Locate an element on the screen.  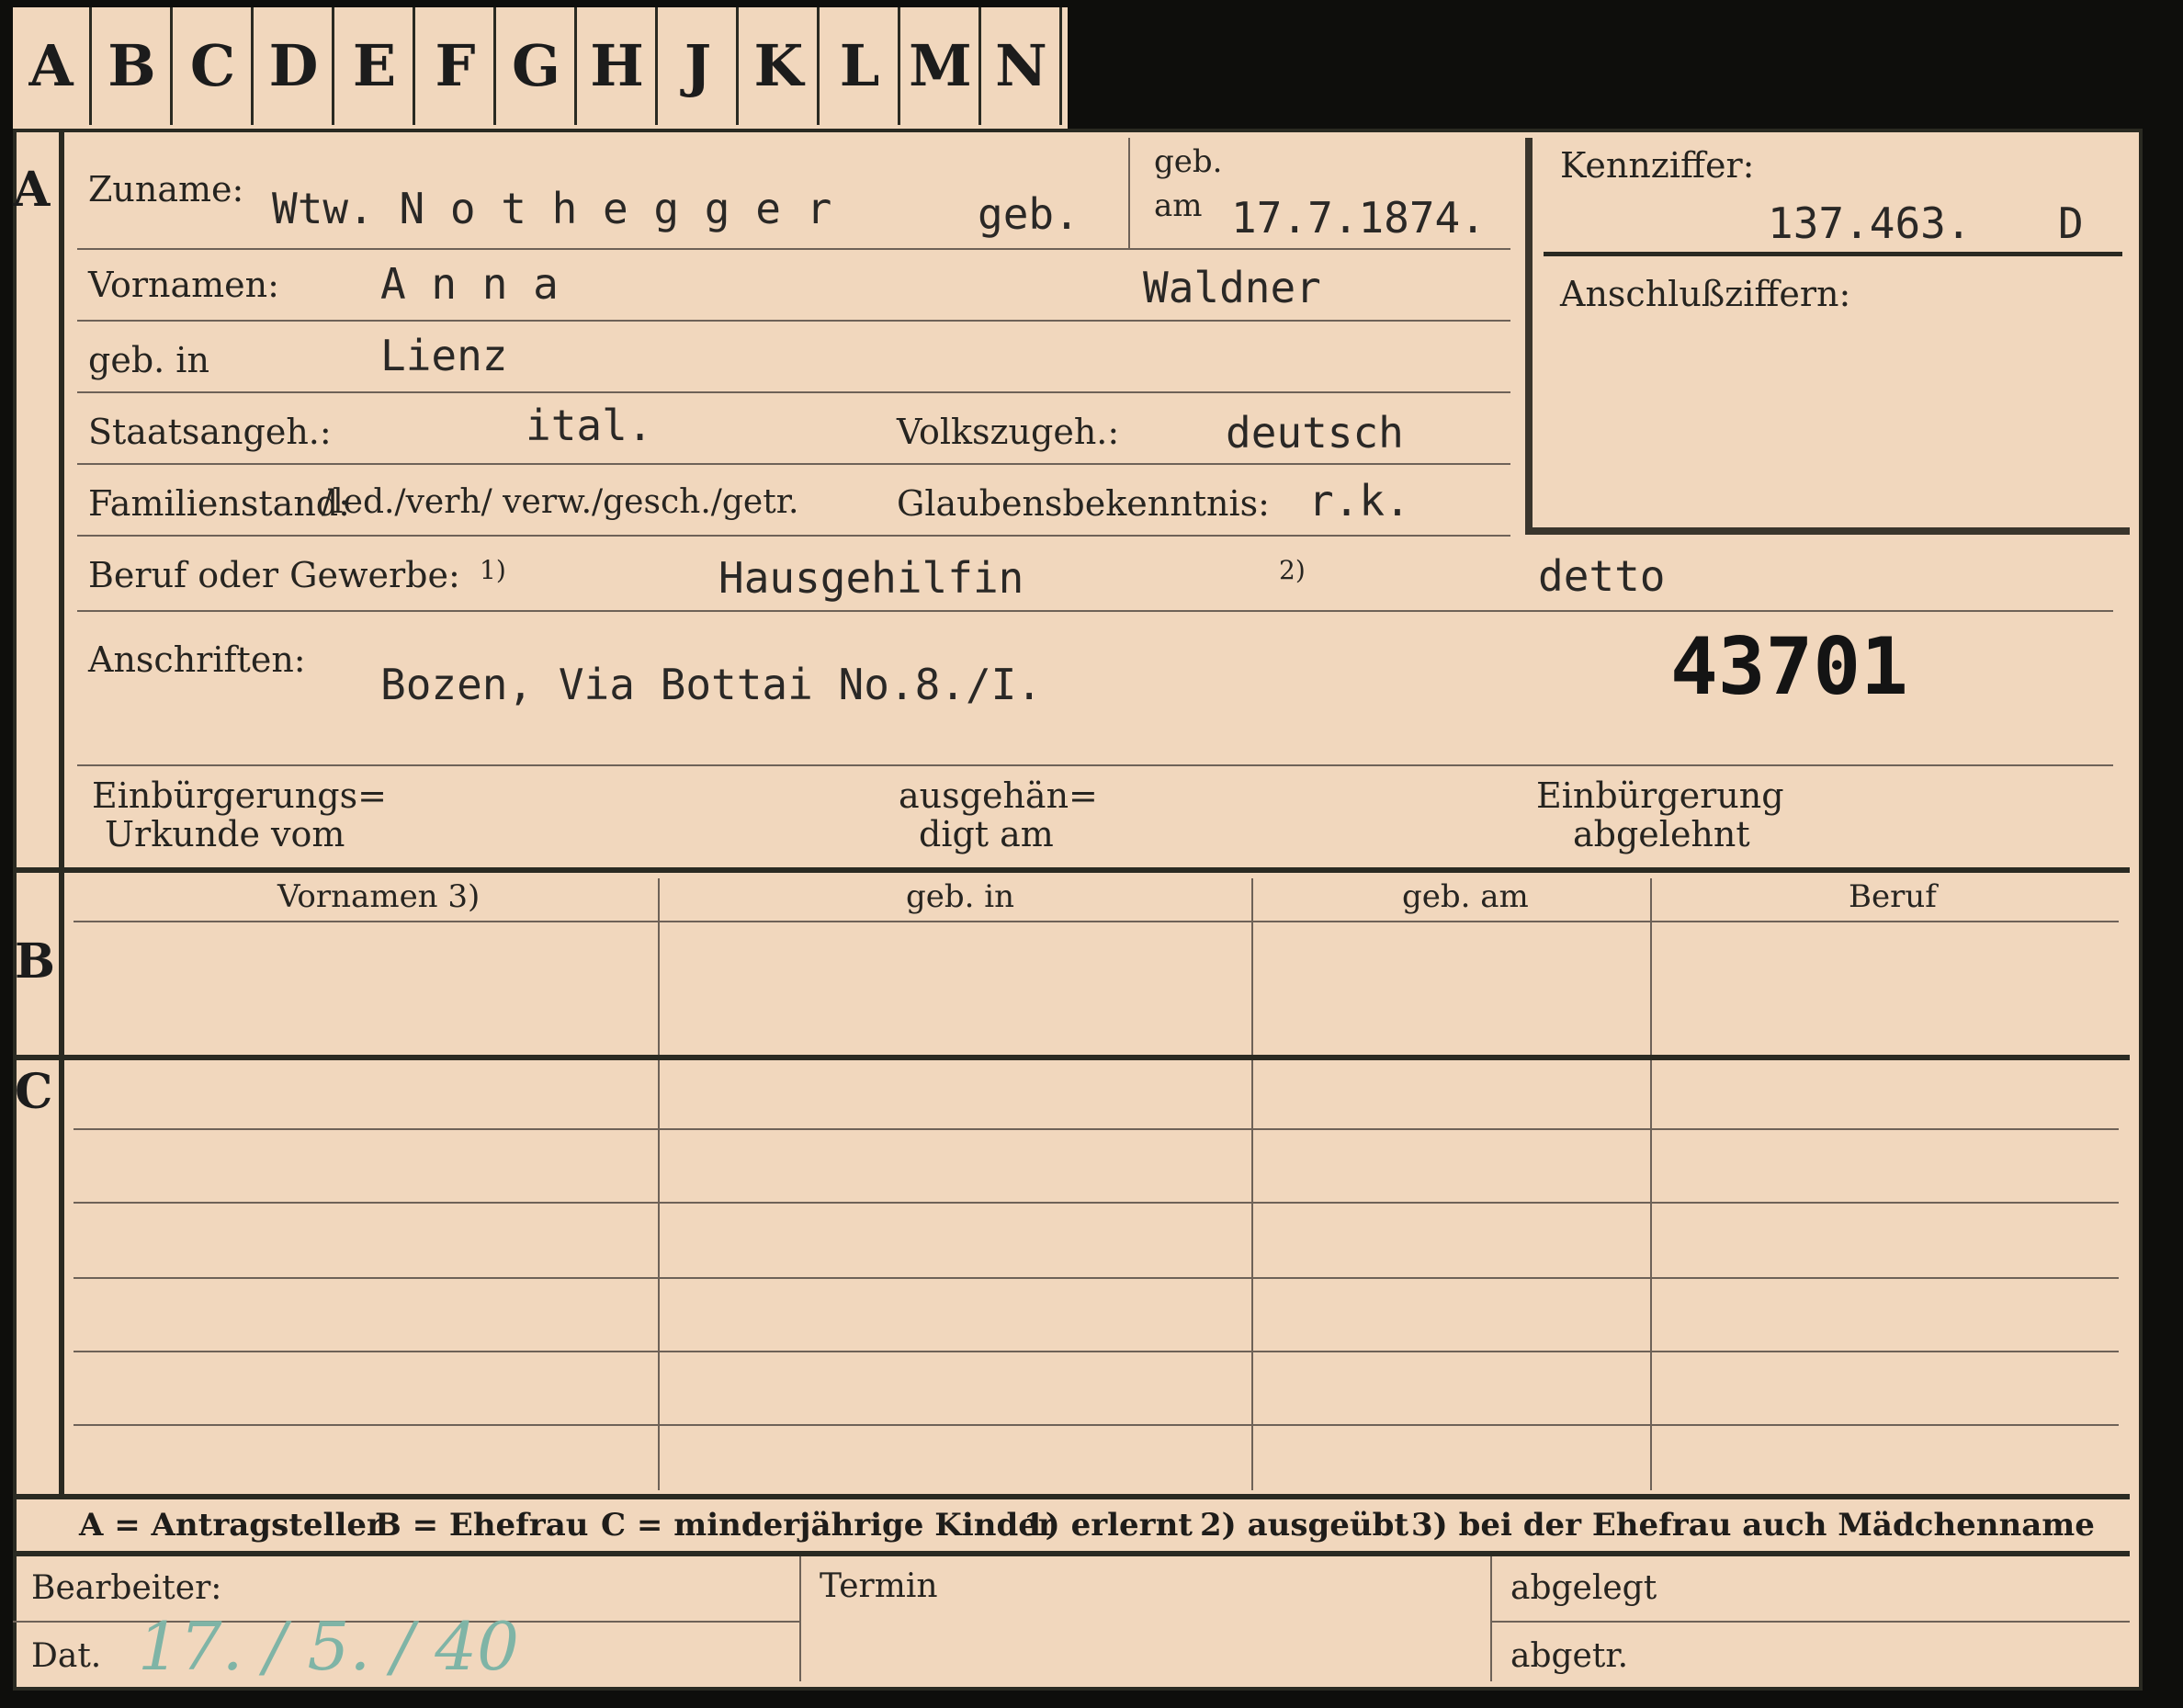
beruf-note-2: 2) is located at coordinates (1292, 570).